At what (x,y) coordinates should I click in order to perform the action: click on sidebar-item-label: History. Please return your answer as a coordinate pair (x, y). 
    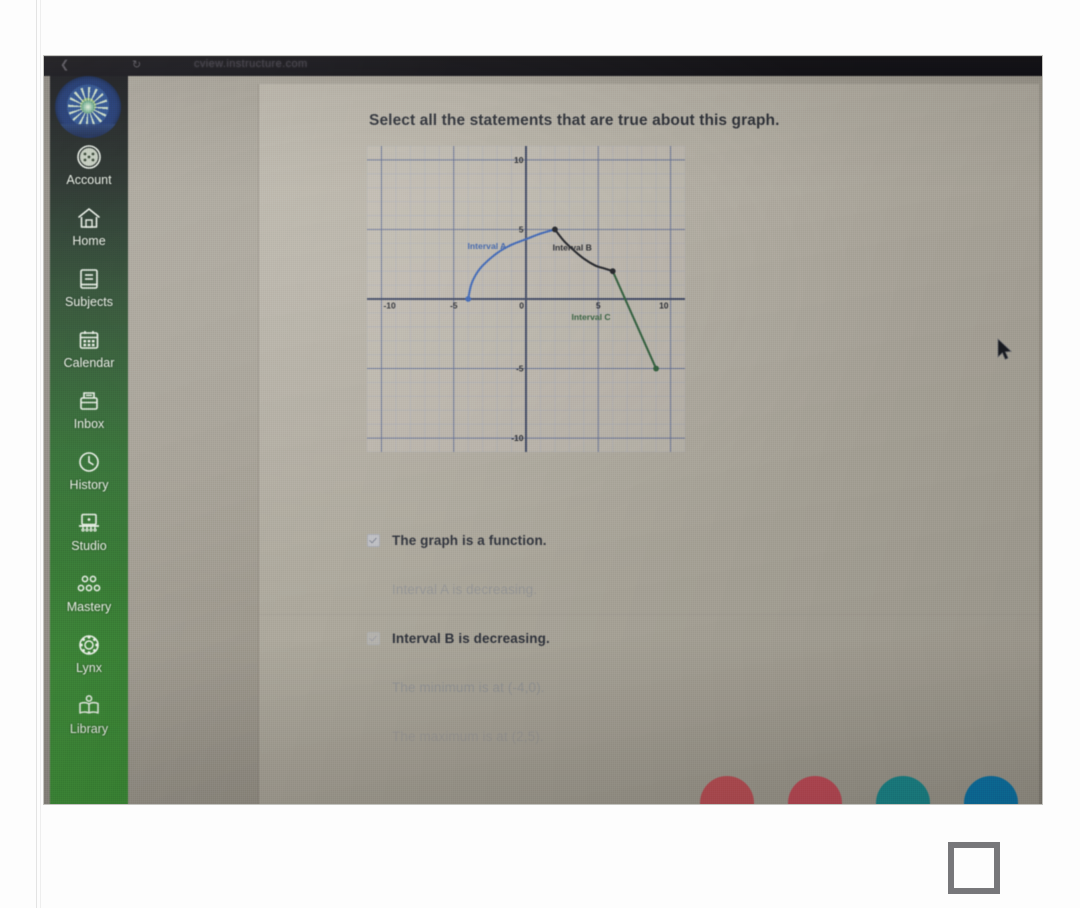
    Looking at the image, I should click on (89, 485).